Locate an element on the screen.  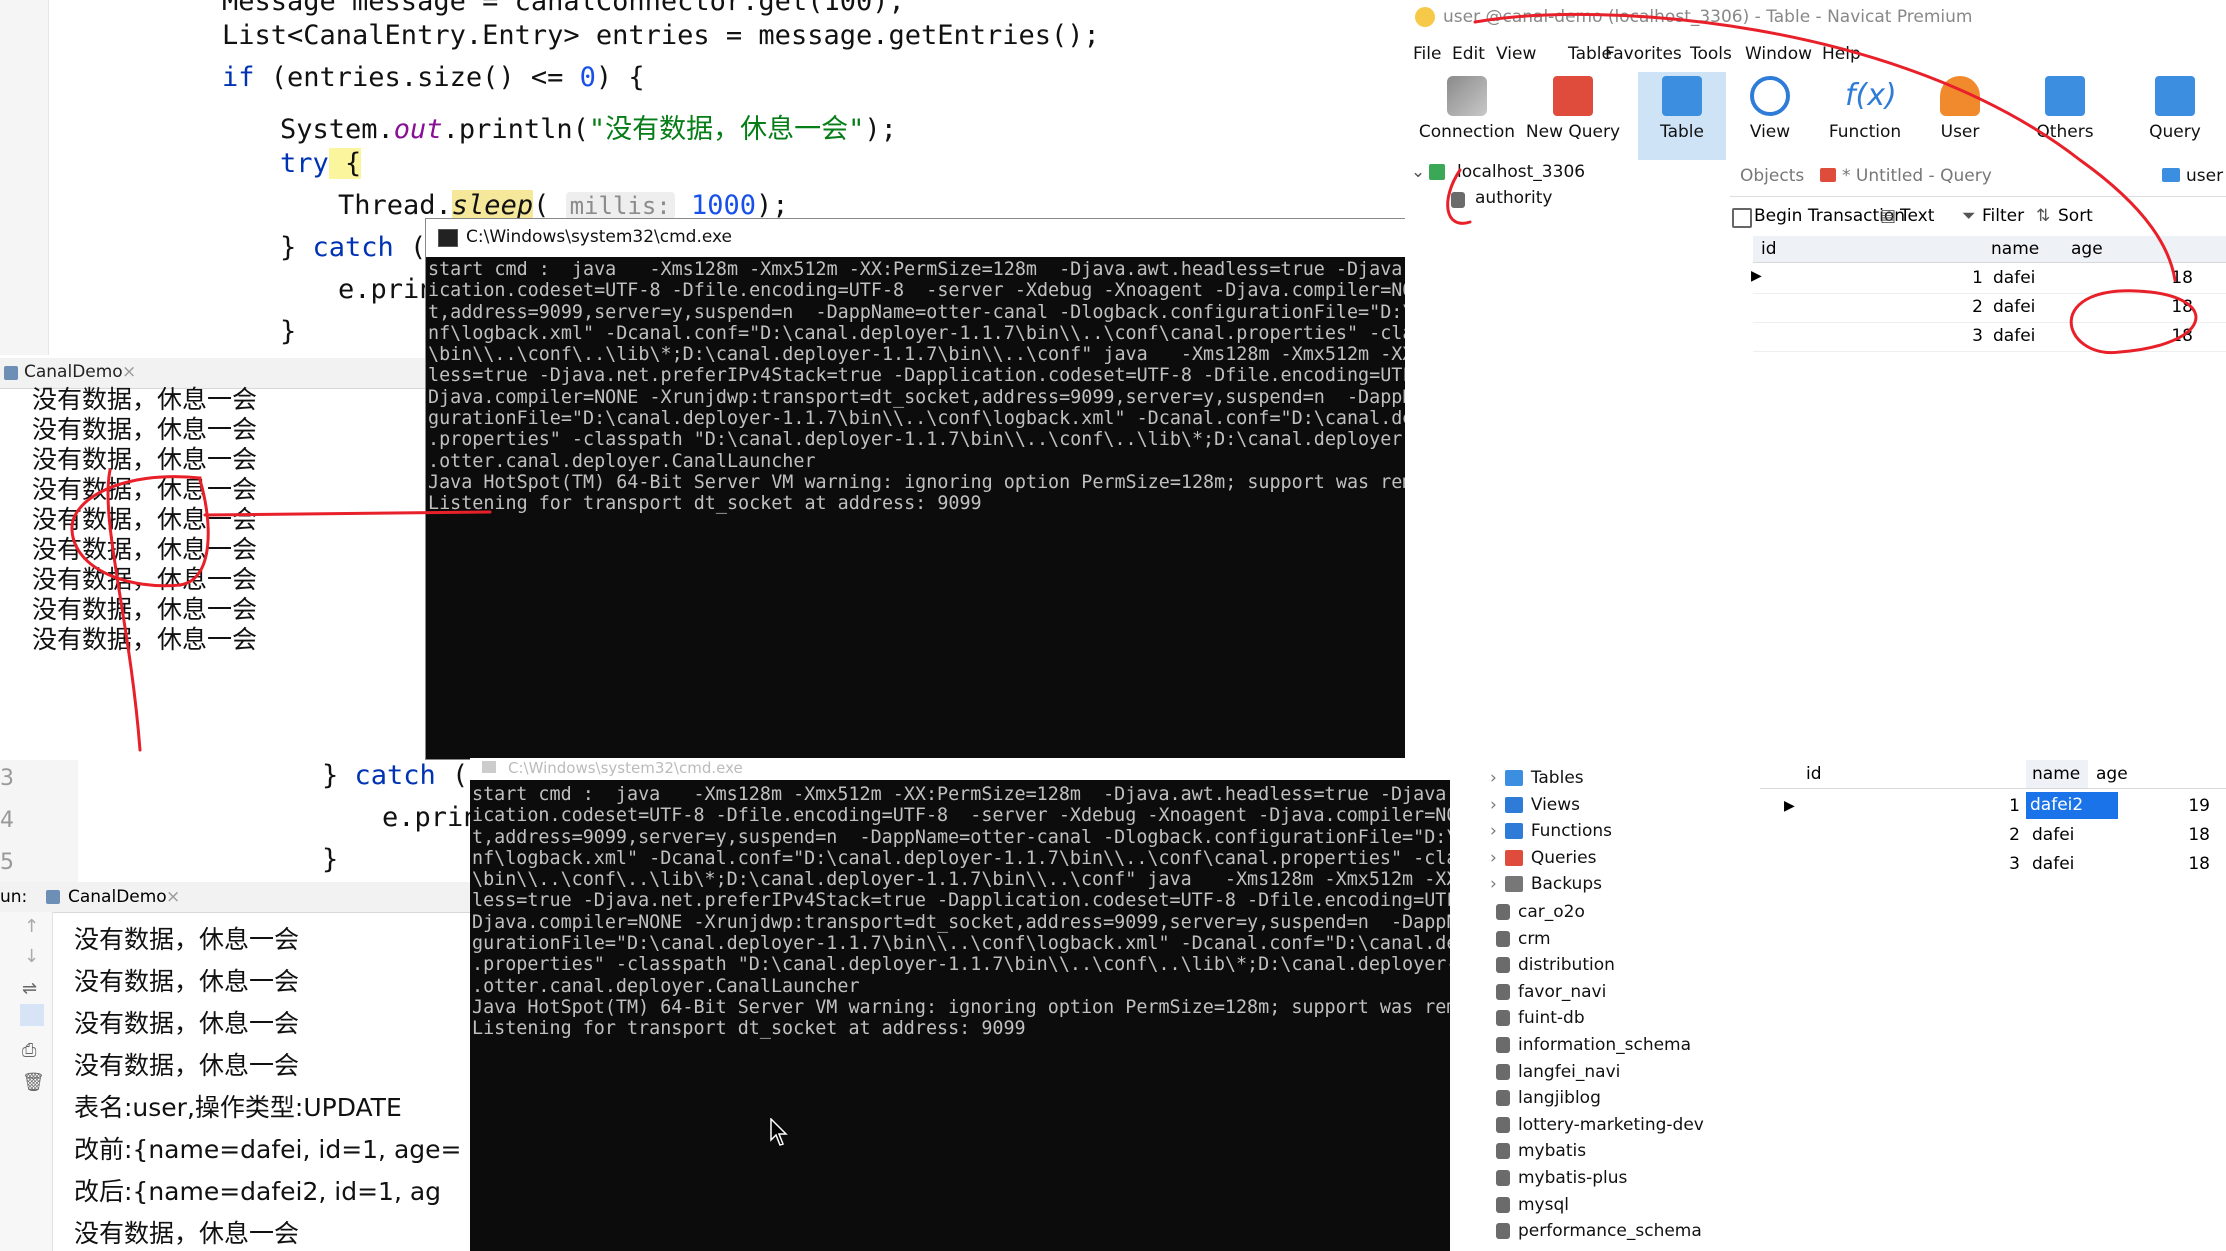
annotation-circle-console is located at coordinates (140, 531).